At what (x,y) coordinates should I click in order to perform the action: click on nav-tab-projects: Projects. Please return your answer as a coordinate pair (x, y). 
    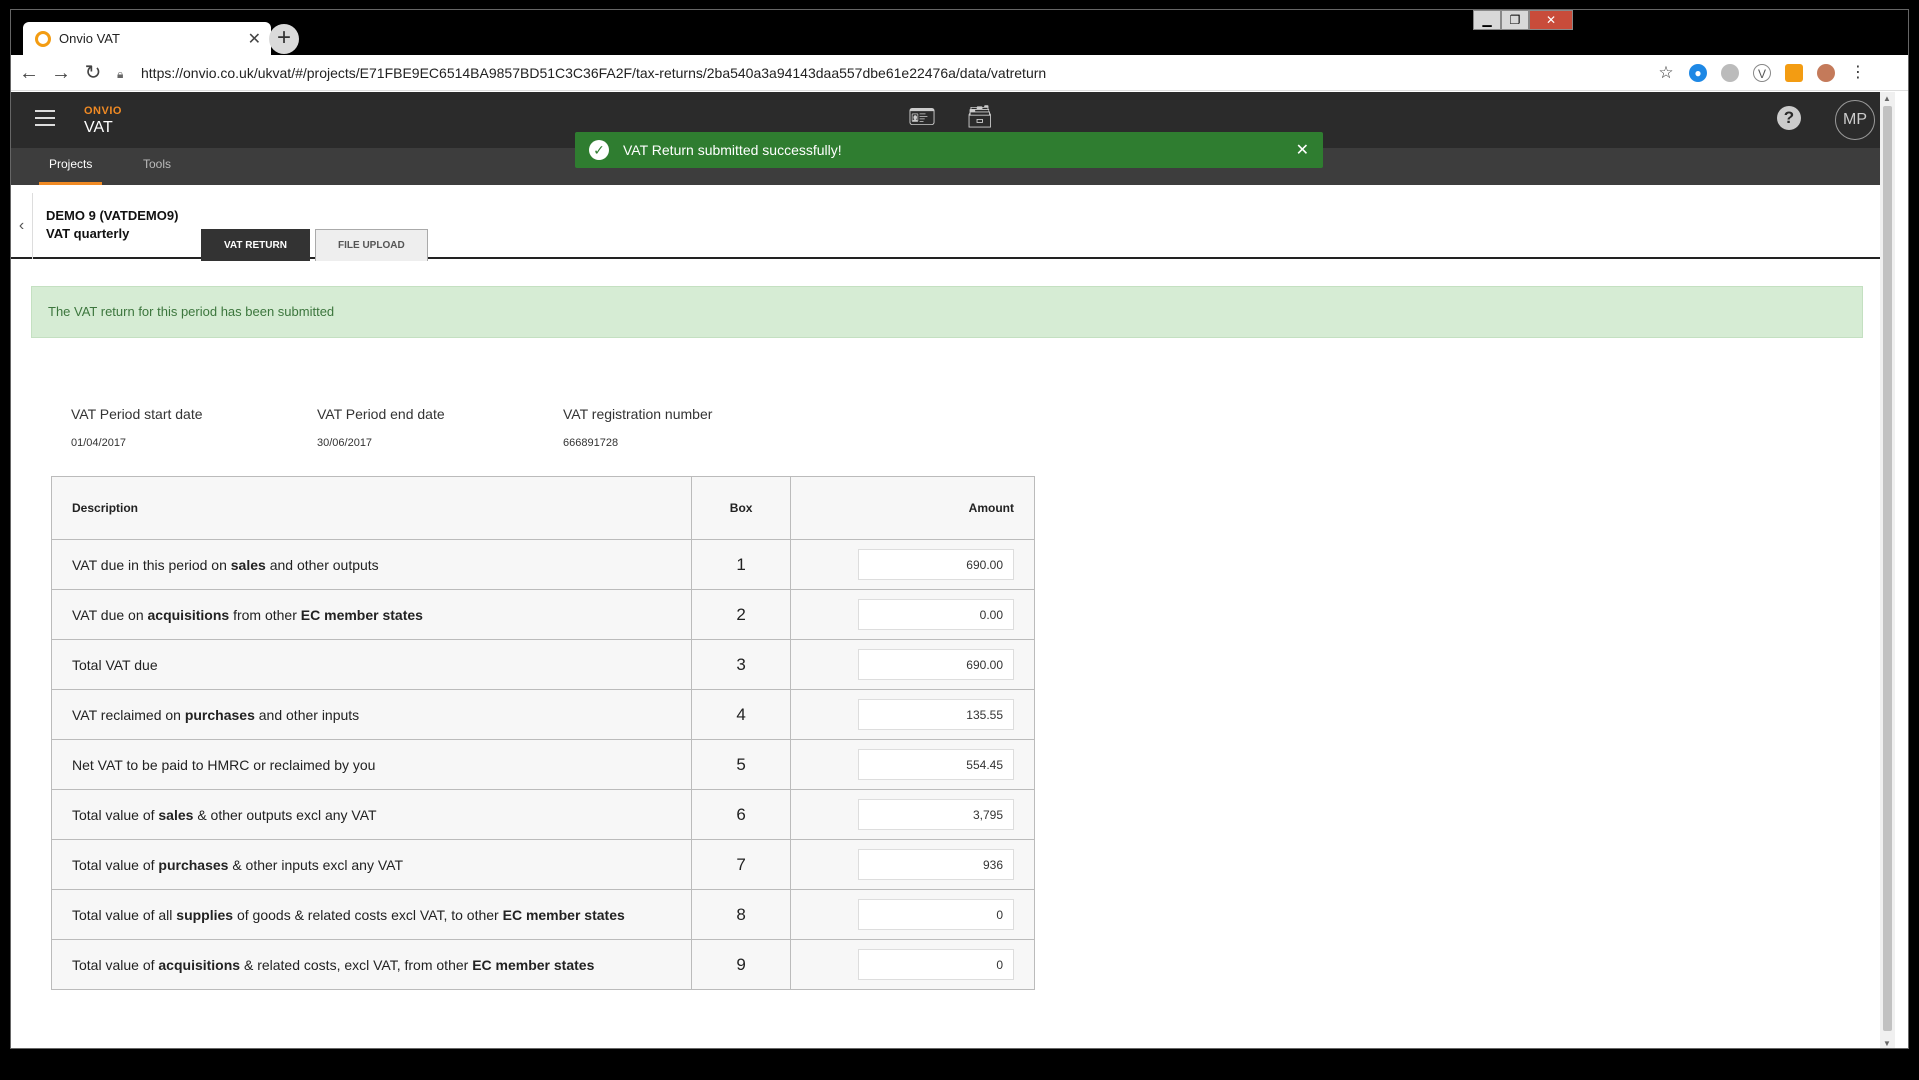
    Looking at the image, I should click on (71, 166).